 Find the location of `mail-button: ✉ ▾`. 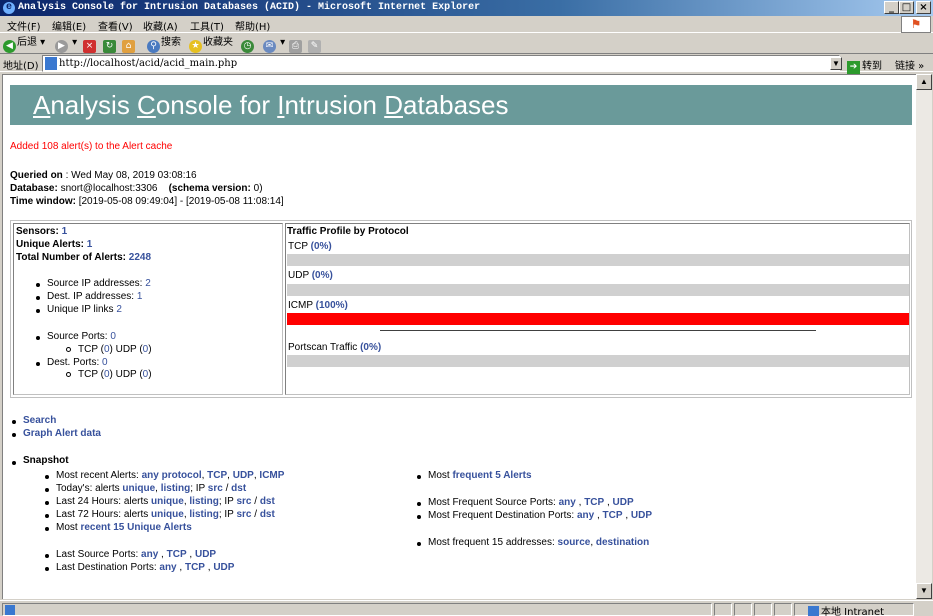

mail-button: ✉ ▾ is located at coordinates (274, 44).